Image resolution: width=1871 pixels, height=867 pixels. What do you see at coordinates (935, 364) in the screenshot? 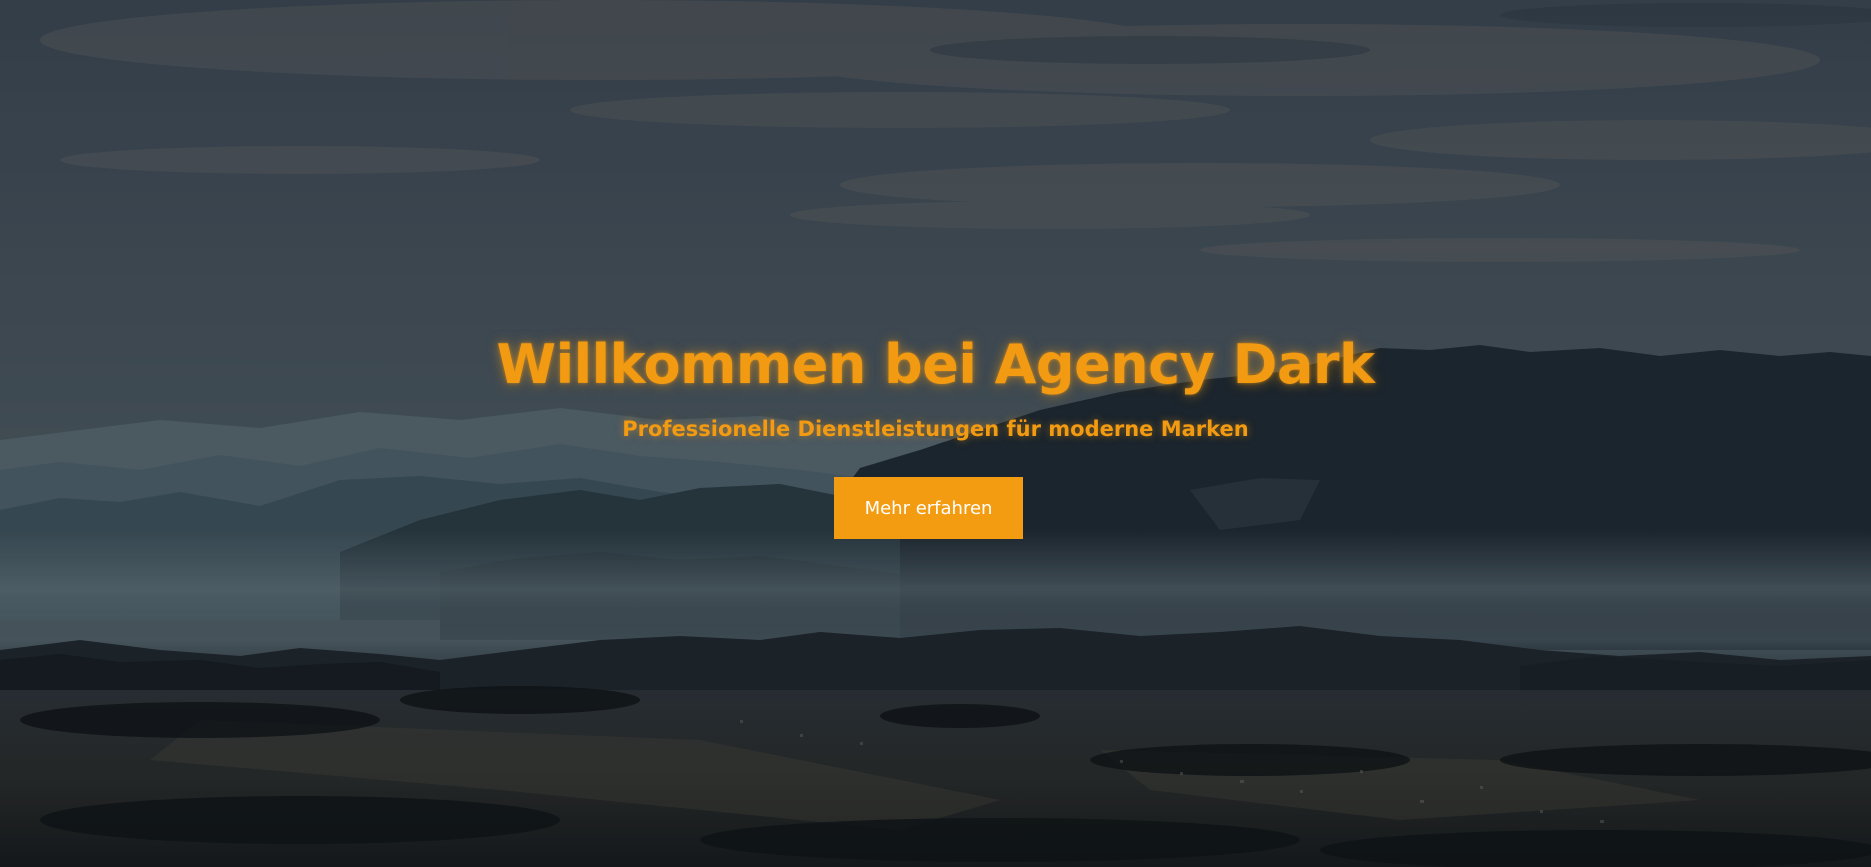
I see `hero-title: Willkommen bei Agency Dark` at bounding box center [935, 364].